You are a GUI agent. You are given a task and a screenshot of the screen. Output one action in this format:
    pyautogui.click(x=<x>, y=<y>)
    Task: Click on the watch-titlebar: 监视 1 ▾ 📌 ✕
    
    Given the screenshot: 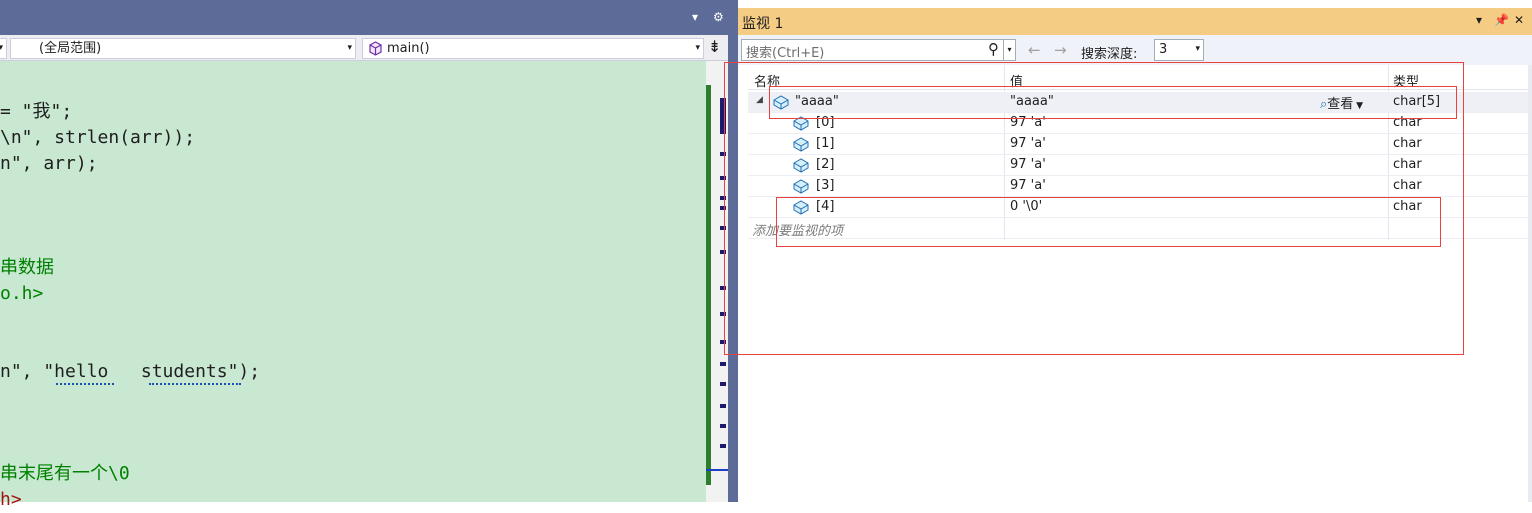 What is the action you would take?
    pyautogui.click(x=1135, y=21)
    